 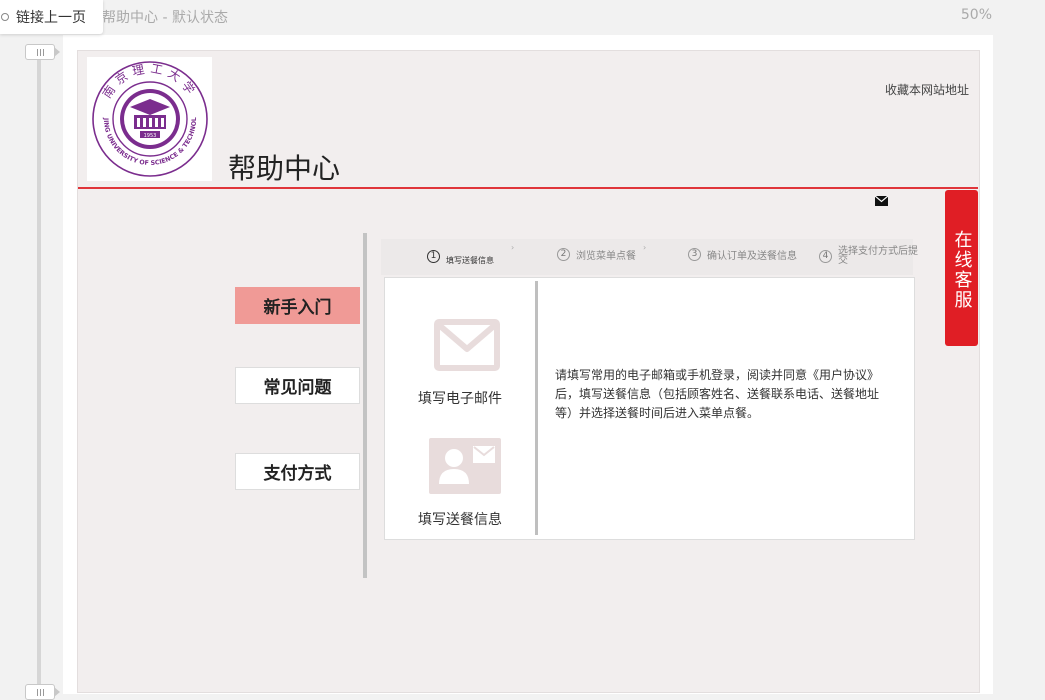 I want to click on contact-card-icon, so click(x=465, y=466).